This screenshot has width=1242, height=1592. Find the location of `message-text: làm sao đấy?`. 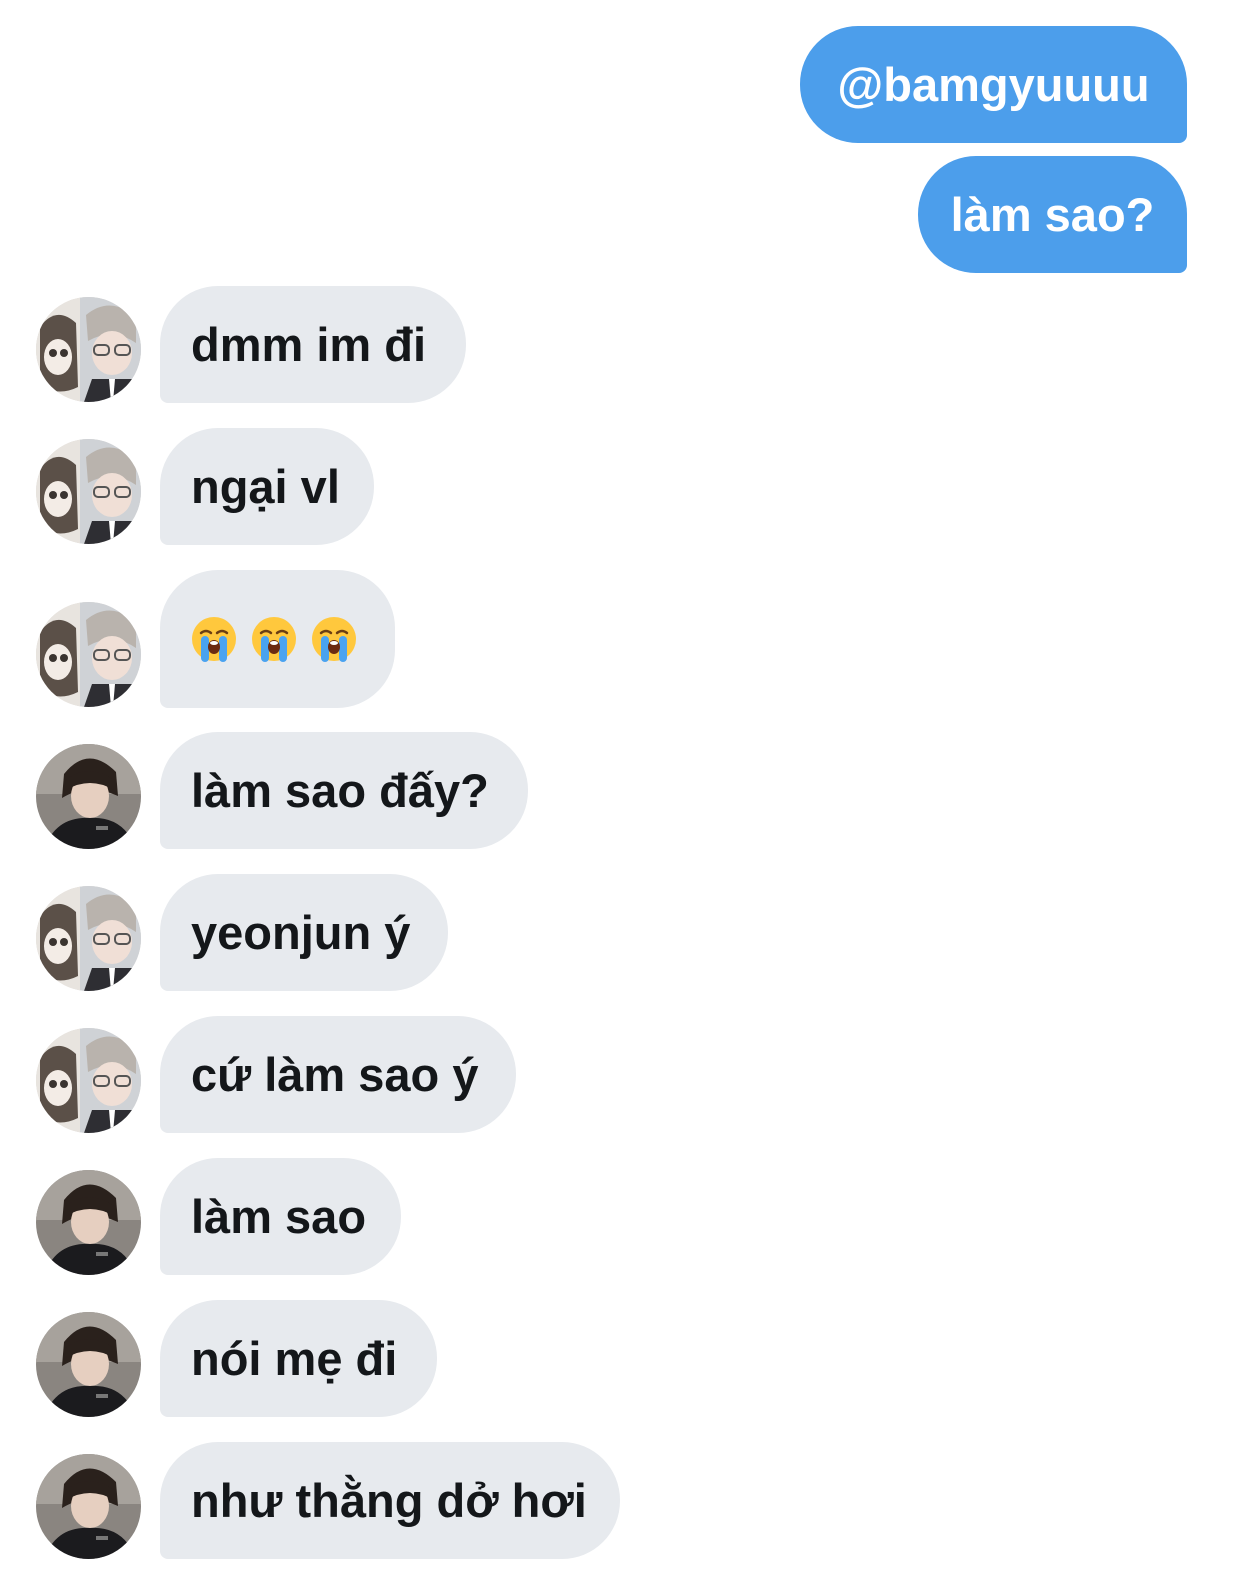

message-text: làm sao đấy? is located at coordinates (340, 790).